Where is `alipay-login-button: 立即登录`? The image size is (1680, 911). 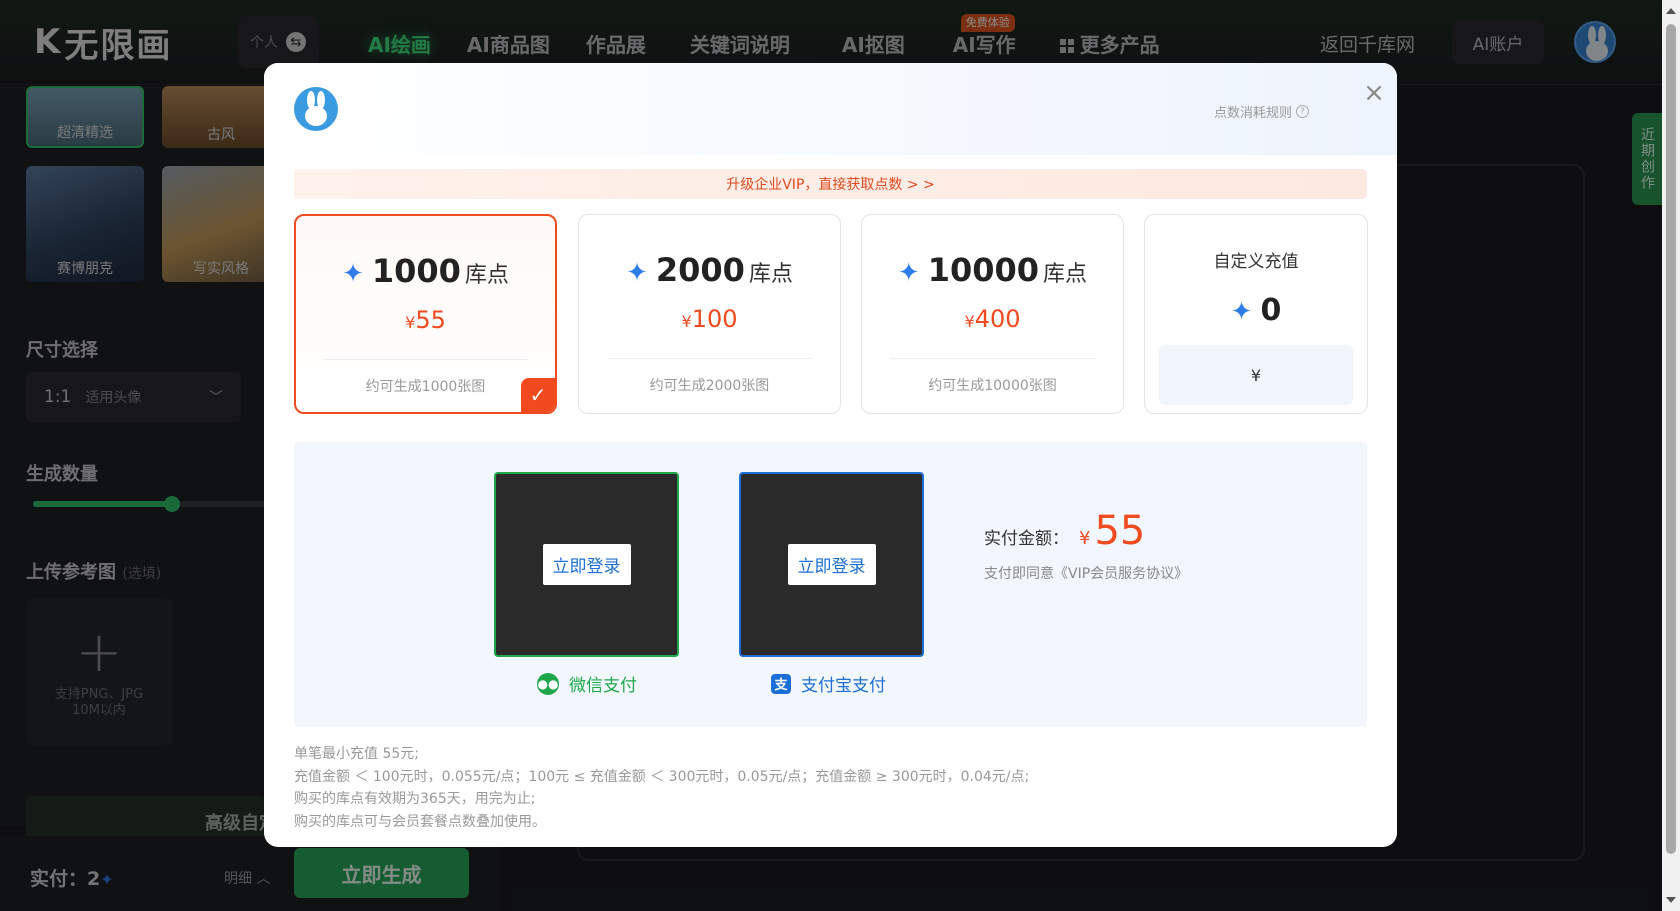
alipay-login-button: 立即登录 is located at coordinates (831, 564).